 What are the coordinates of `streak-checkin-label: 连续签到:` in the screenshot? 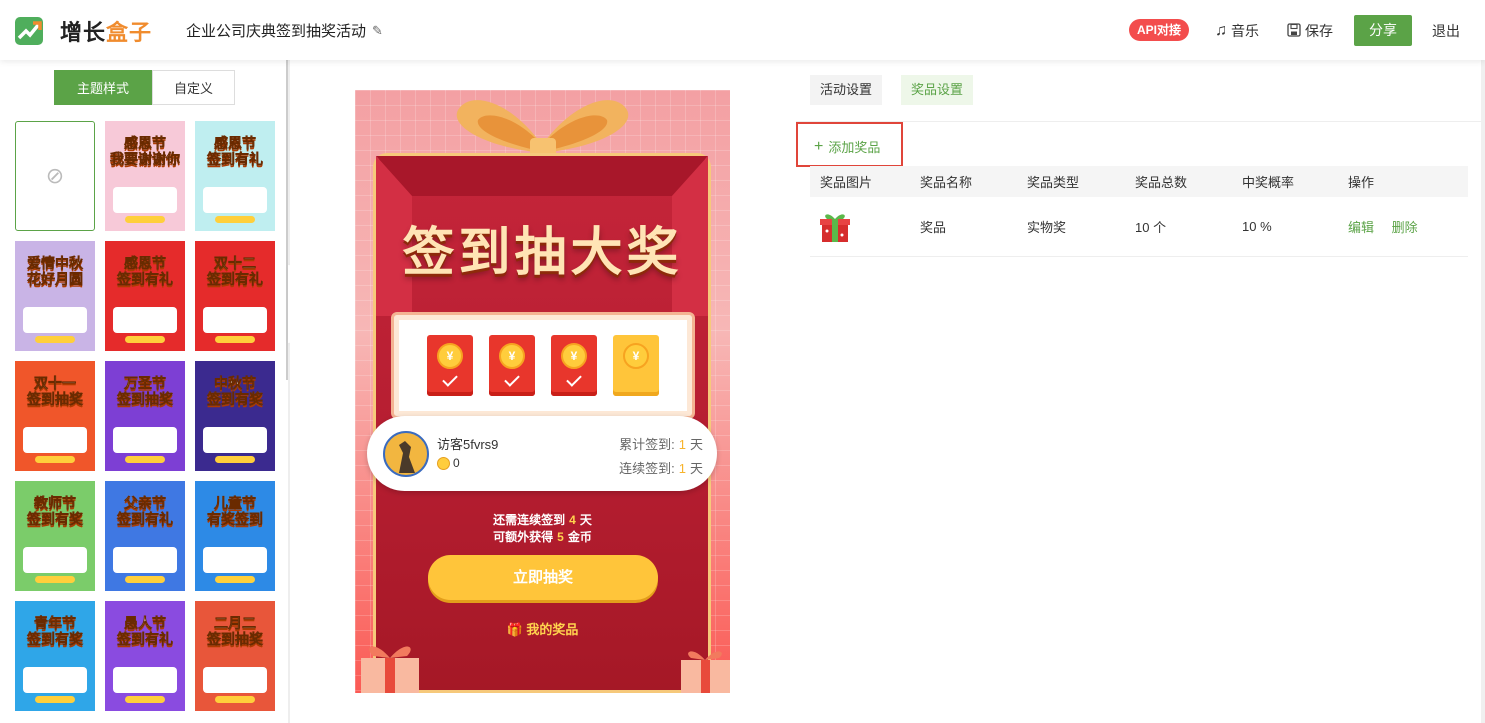 It's located at (647, 468).